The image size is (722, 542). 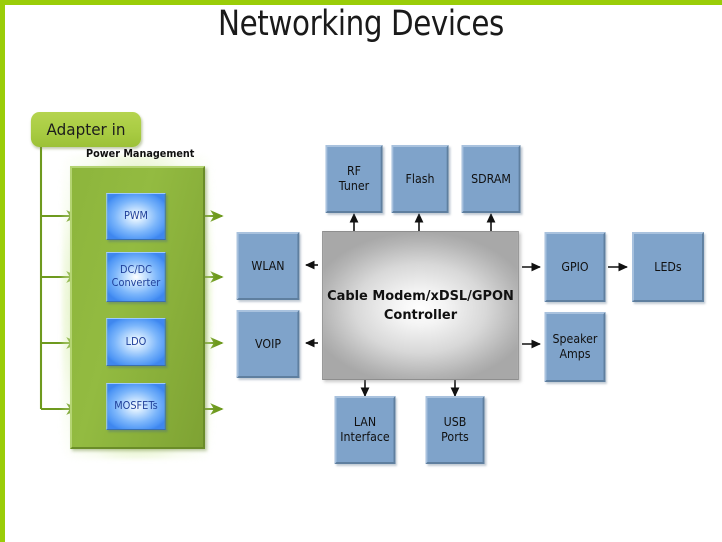 I want to click on adapter-in-block: Adapter in, so click(x=86, y=129).